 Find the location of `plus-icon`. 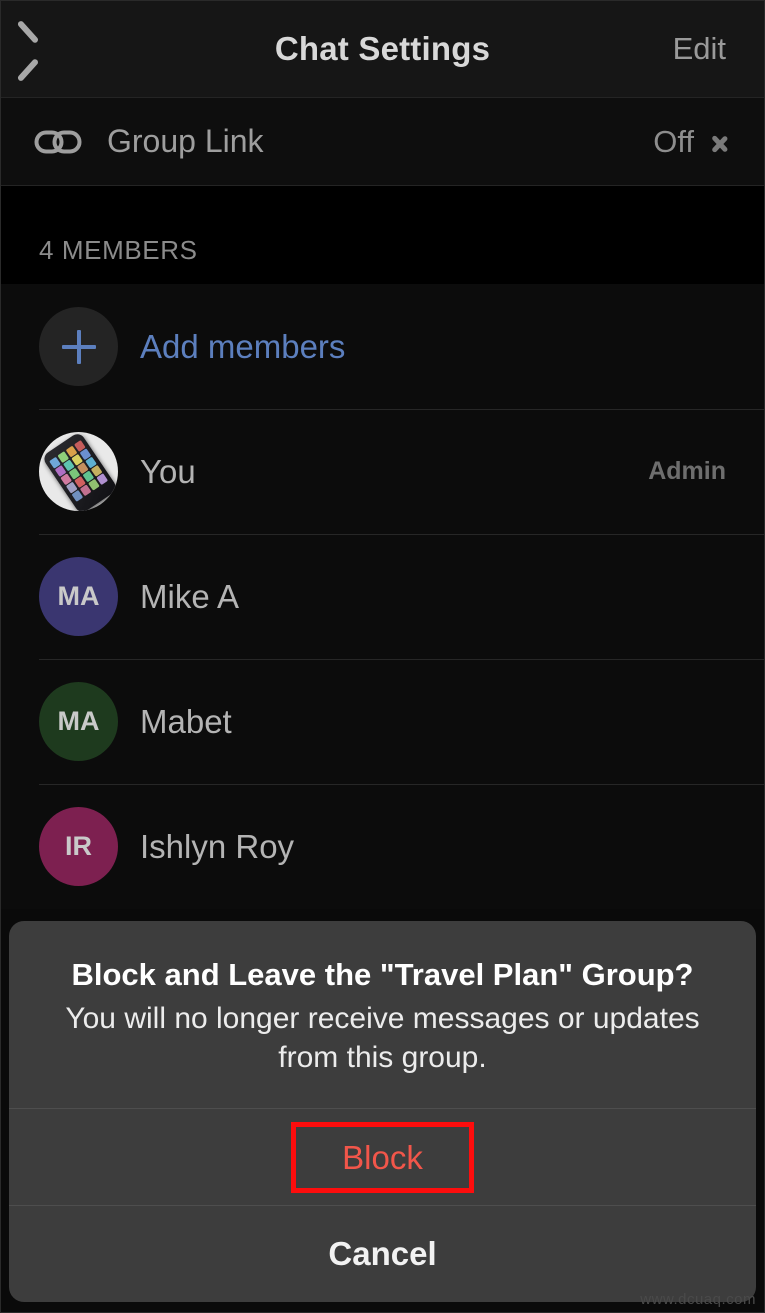

plus-icon is located at coordinates (78, 346).